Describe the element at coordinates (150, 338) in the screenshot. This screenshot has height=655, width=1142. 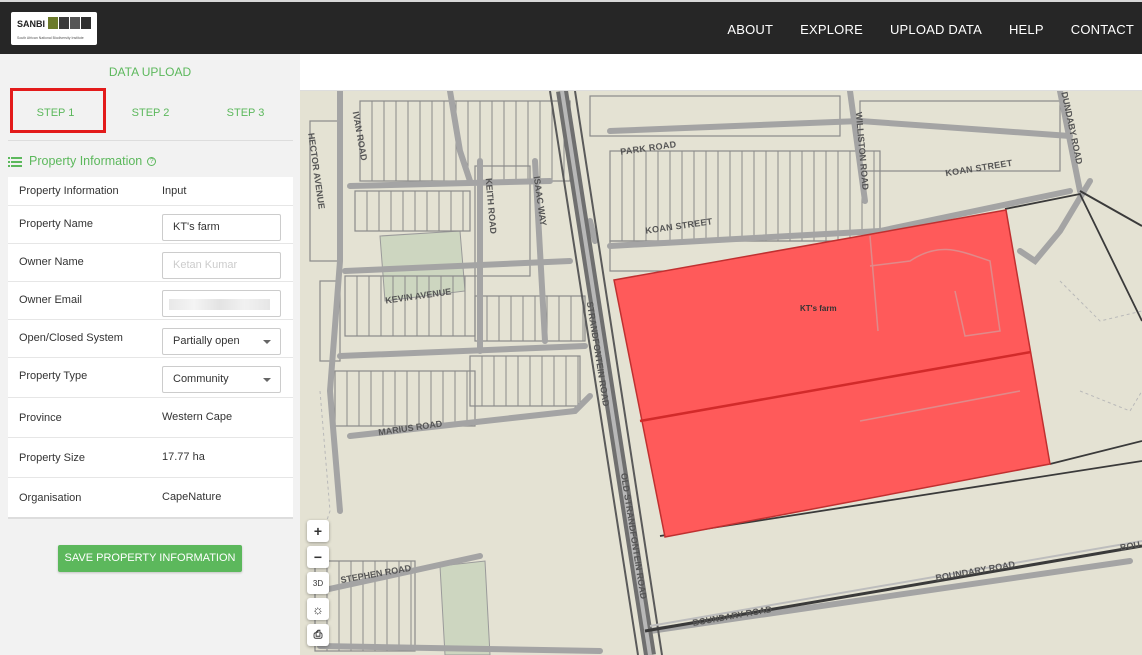
I see `table-row: Open/Closed System Partially open` at that location.